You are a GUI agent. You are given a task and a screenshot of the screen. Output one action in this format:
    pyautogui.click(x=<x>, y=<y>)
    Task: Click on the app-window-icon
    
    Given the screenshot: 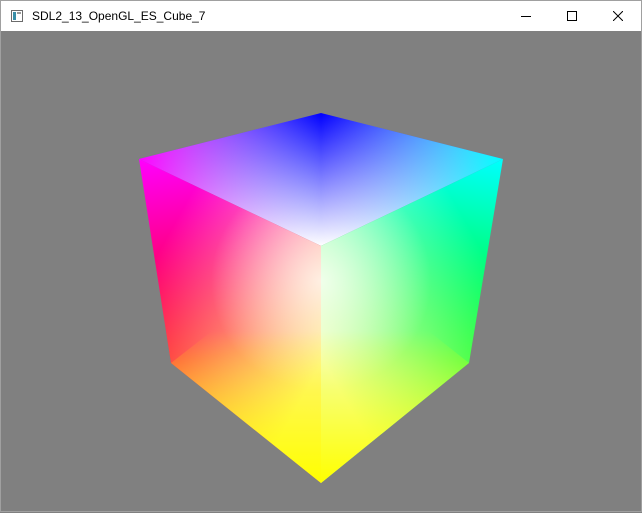 What is the action you would take?
    pyautogui.click(x=17, y=16)
    